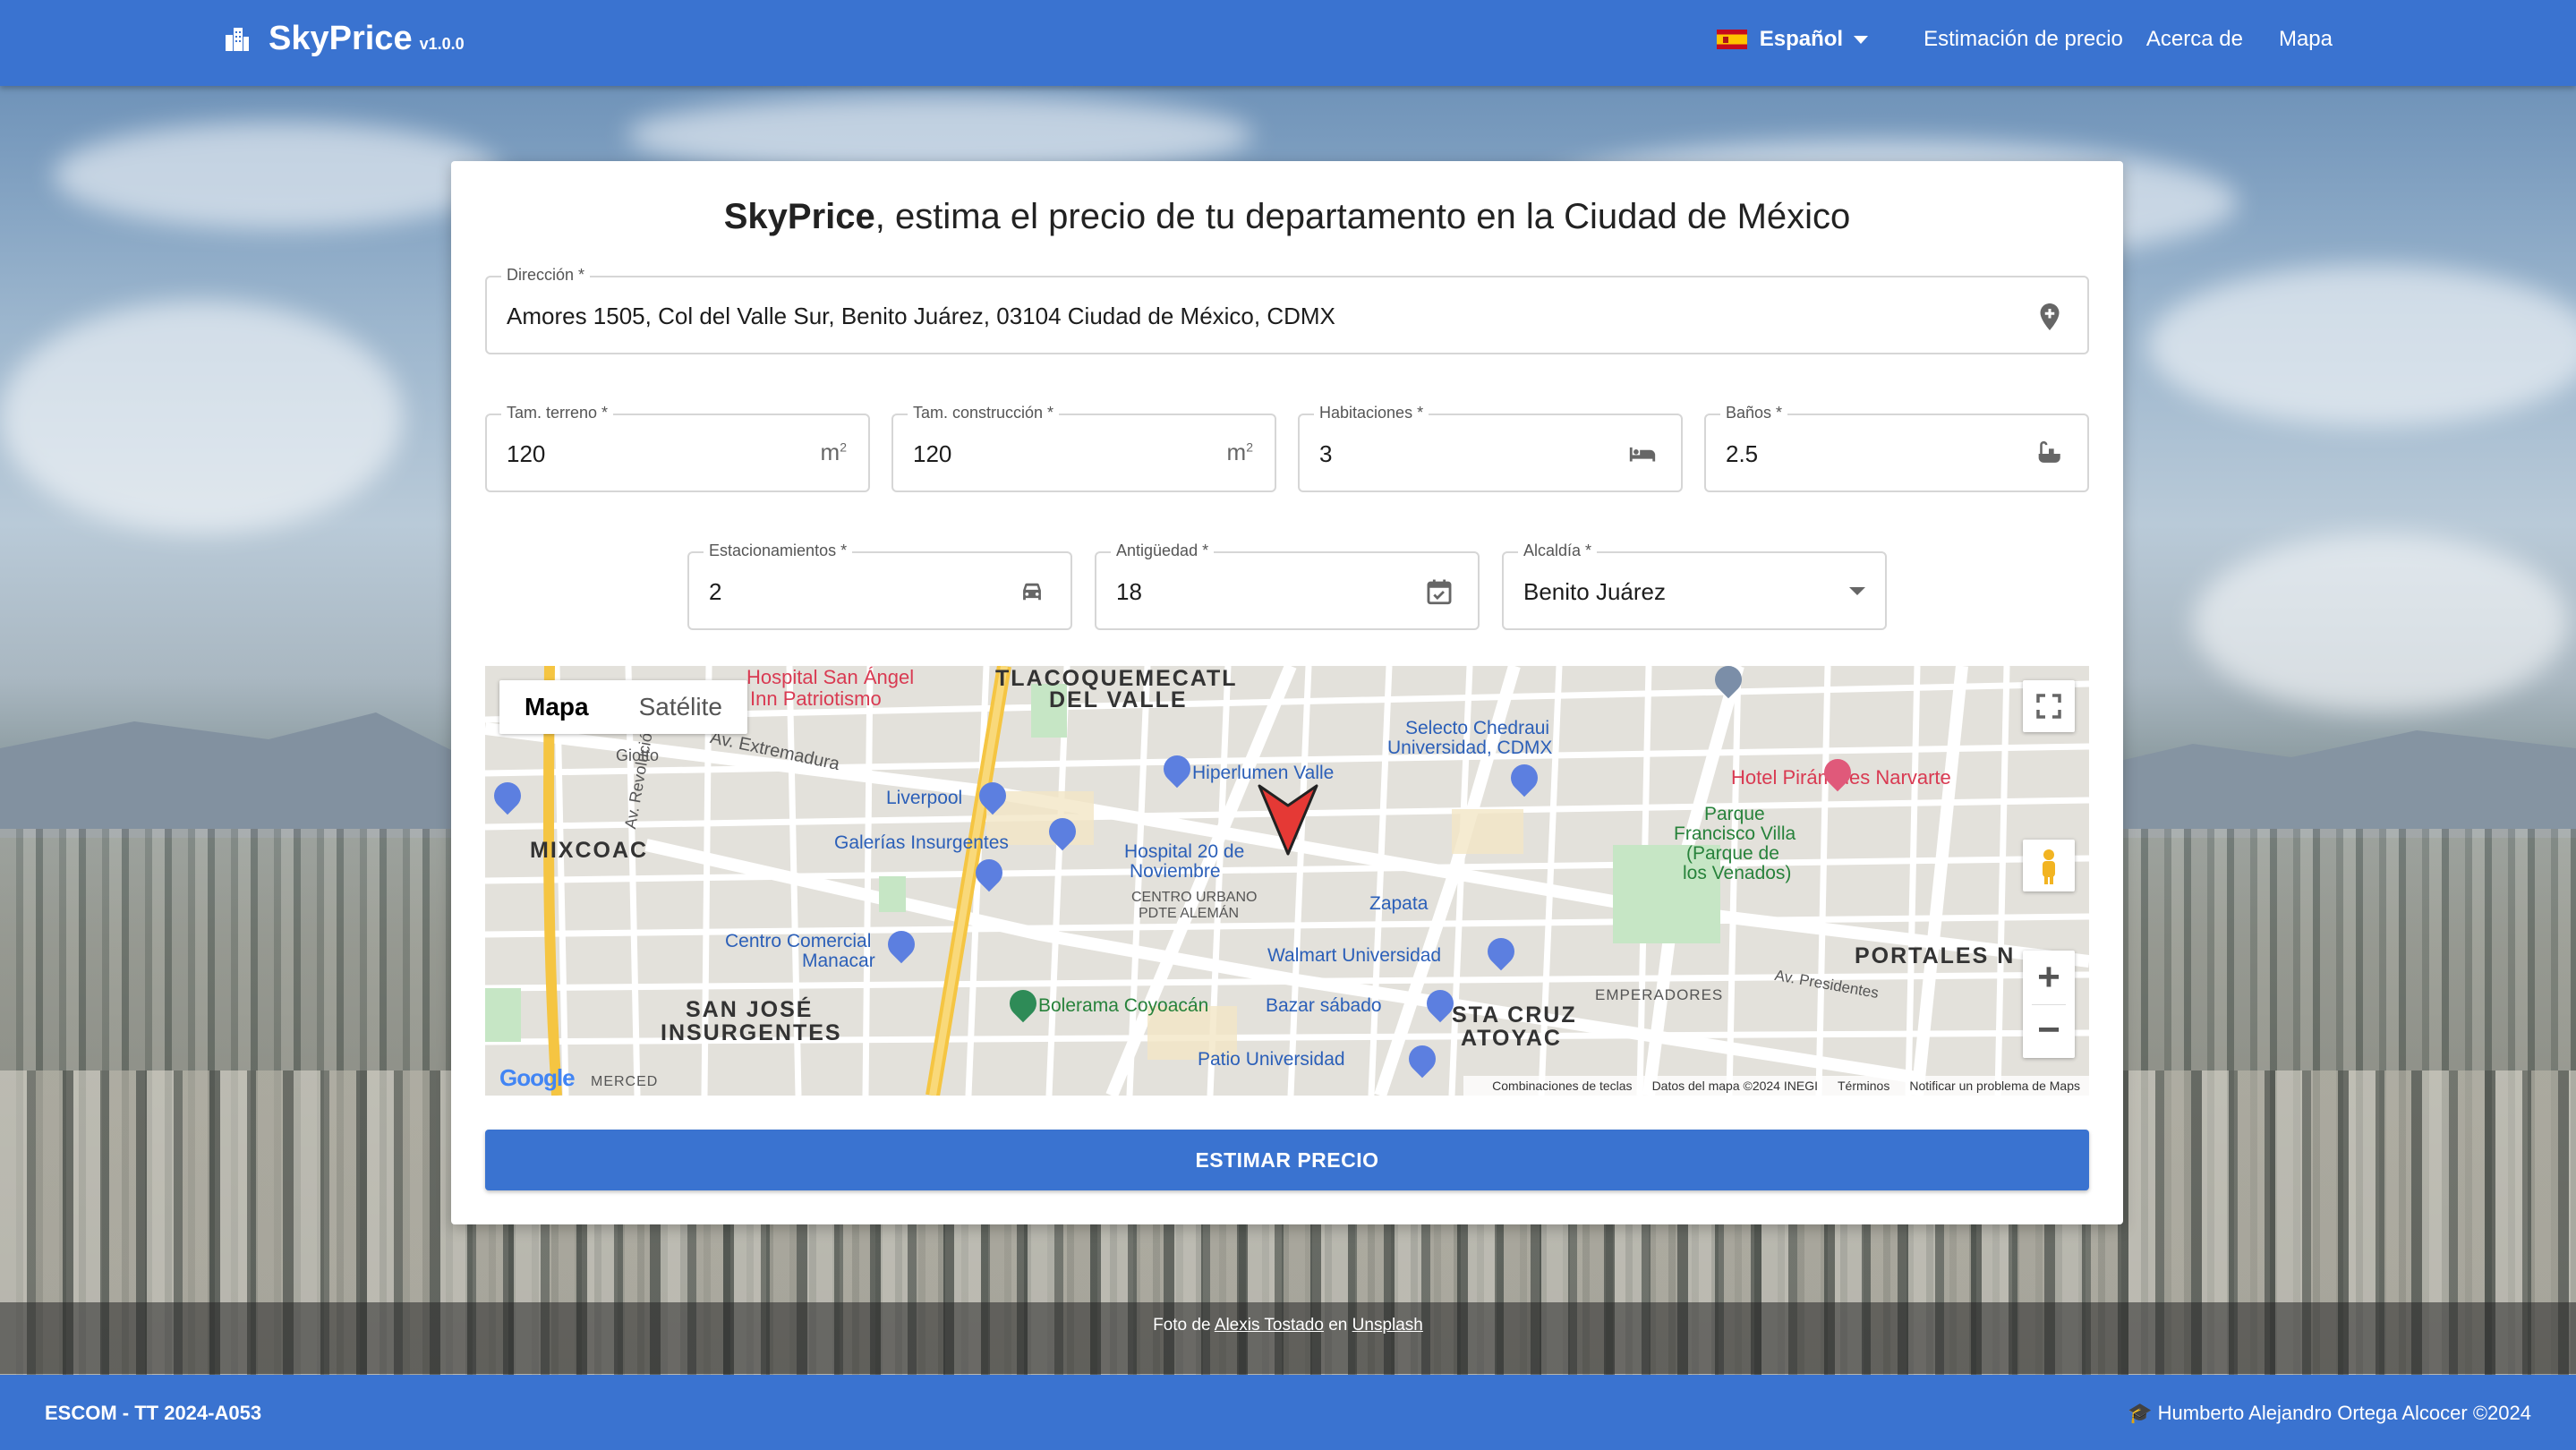  Describe the element at coordinates (1470, 748) in the screenshot. I see `map-label-selecto-b: Universidad, CDMX` at that location.